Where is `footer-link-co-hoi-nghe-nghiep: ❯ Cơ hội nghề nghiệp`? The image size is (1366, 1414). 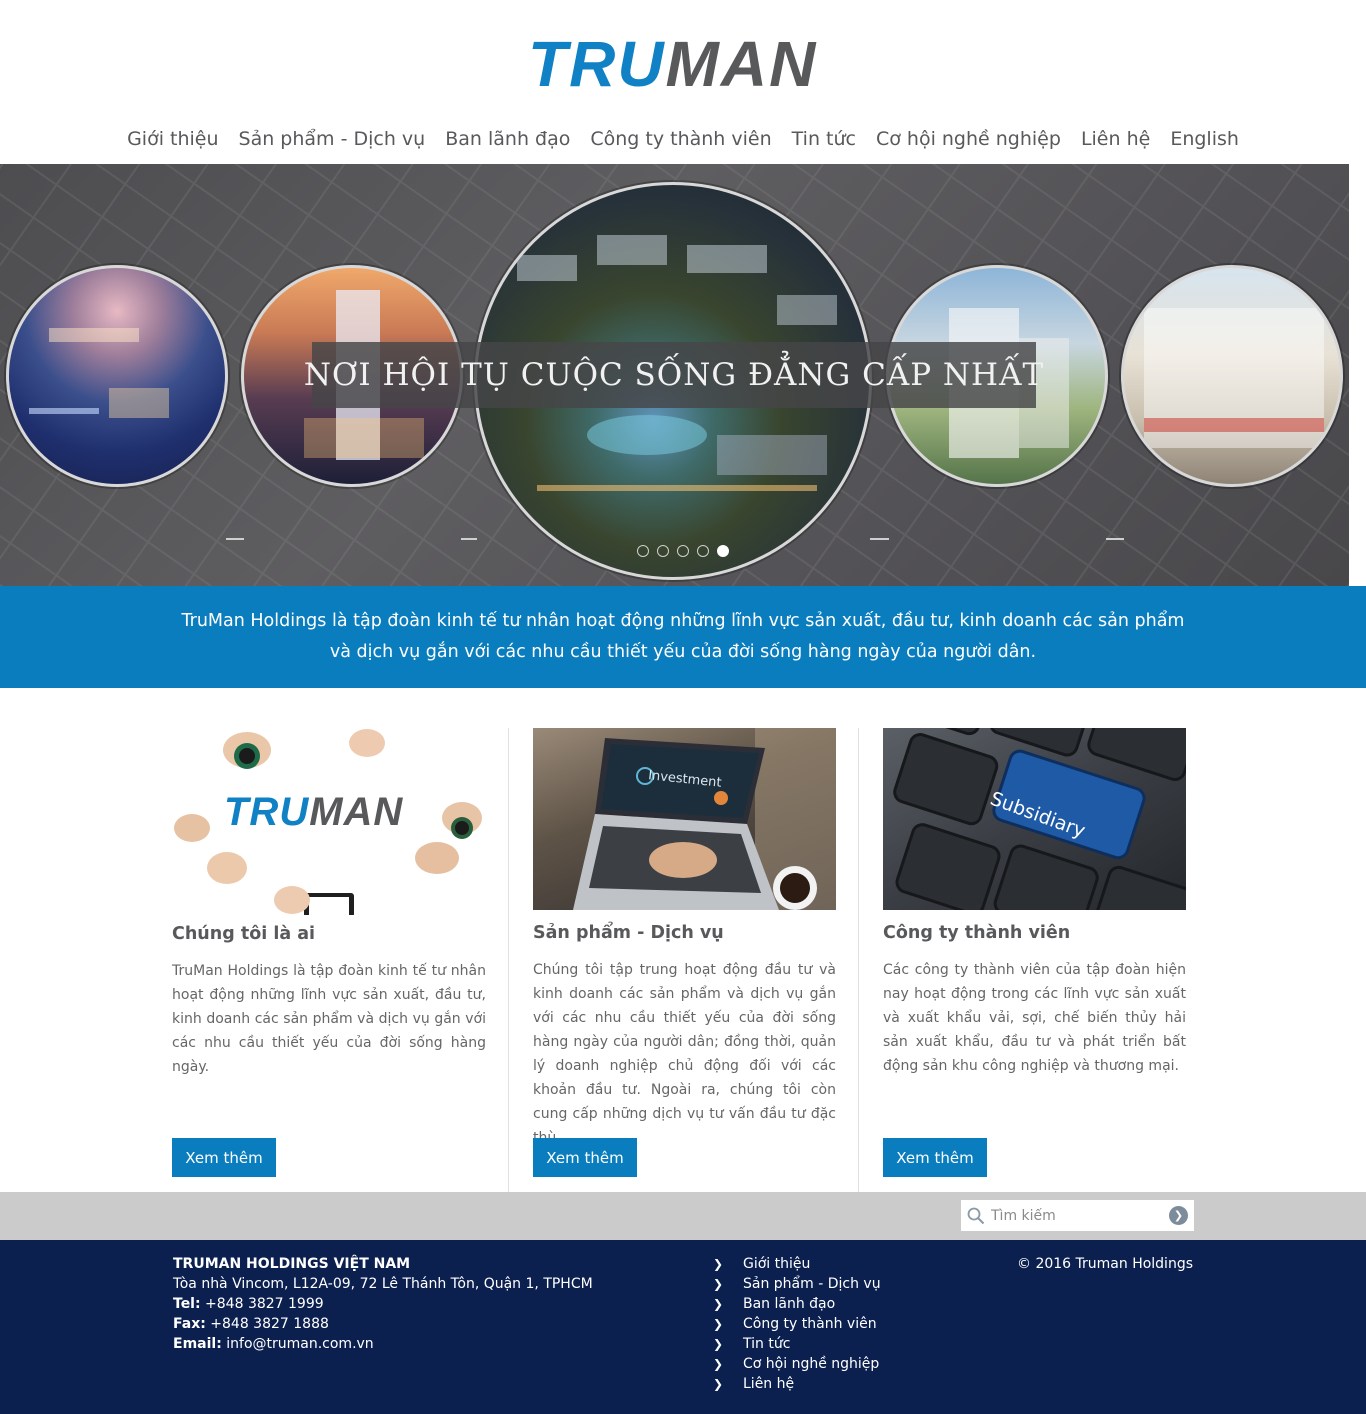 footer-link-co-hoi-nghe-nghiep: ❯ Cơ hội nghề nghiệp is located at coordinates (797, 1364).